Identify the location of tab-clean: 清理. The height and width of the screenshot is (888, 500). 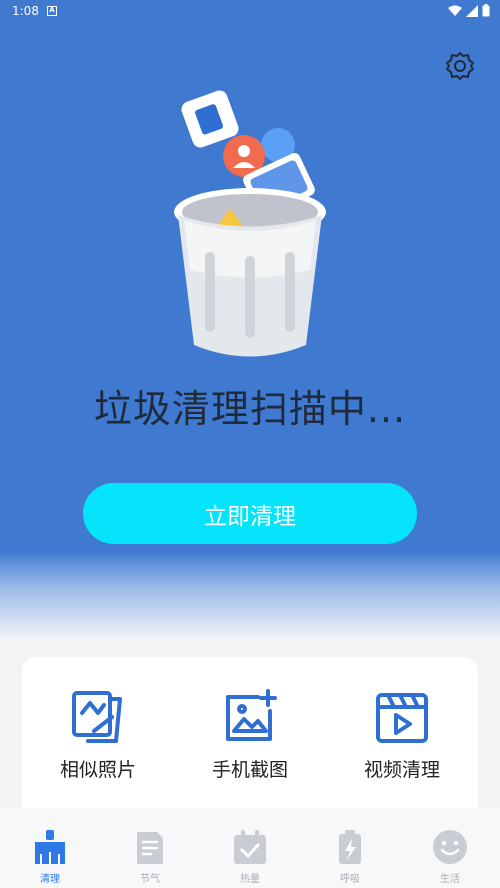
(50, 858).